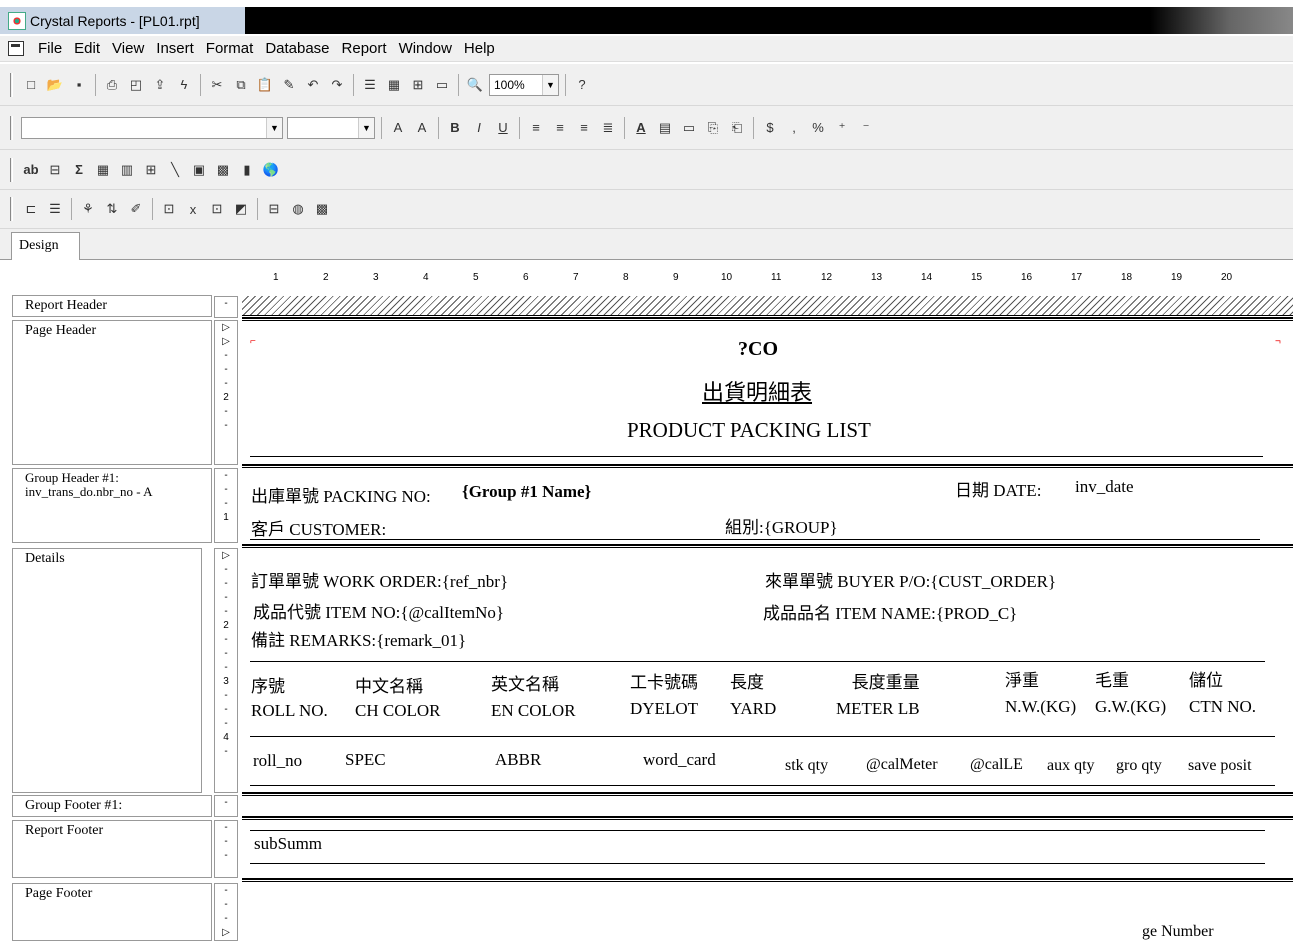  Describe the element at coordinates (265, 85) in the screenshot. I see `paste-icon: 📋` at that location.